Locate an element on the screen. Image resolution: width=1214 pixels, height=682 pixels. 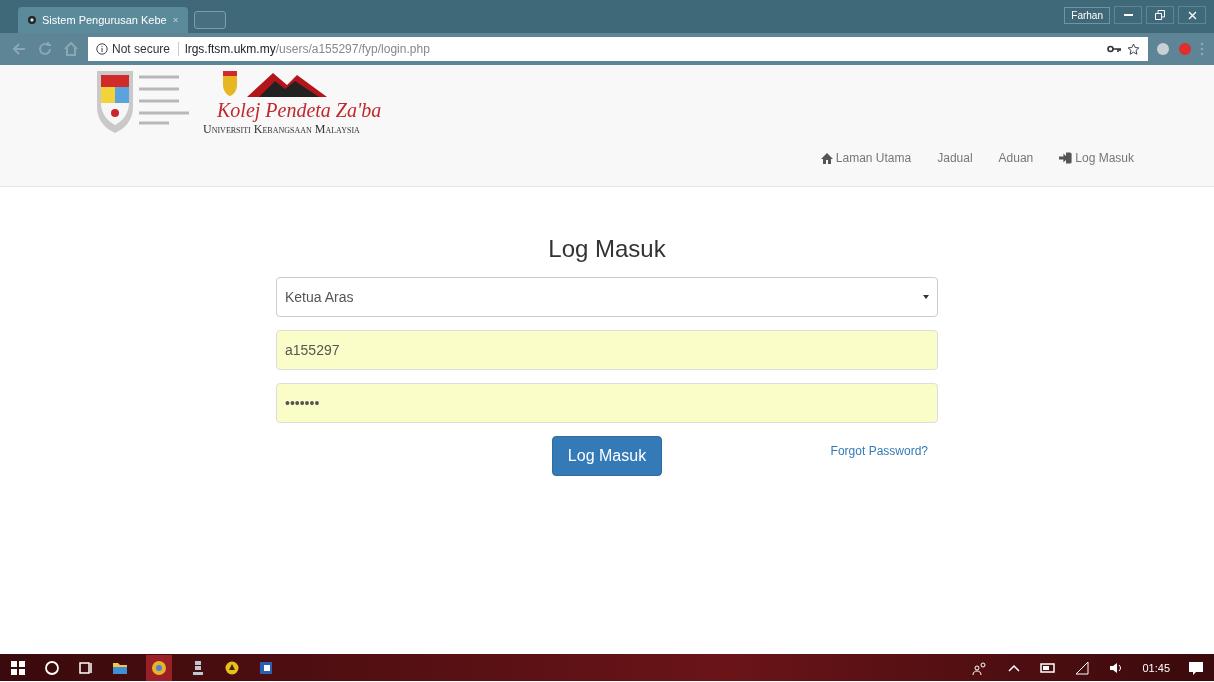
nav-link: Log Masuk is located at coordinates (1096, 158).